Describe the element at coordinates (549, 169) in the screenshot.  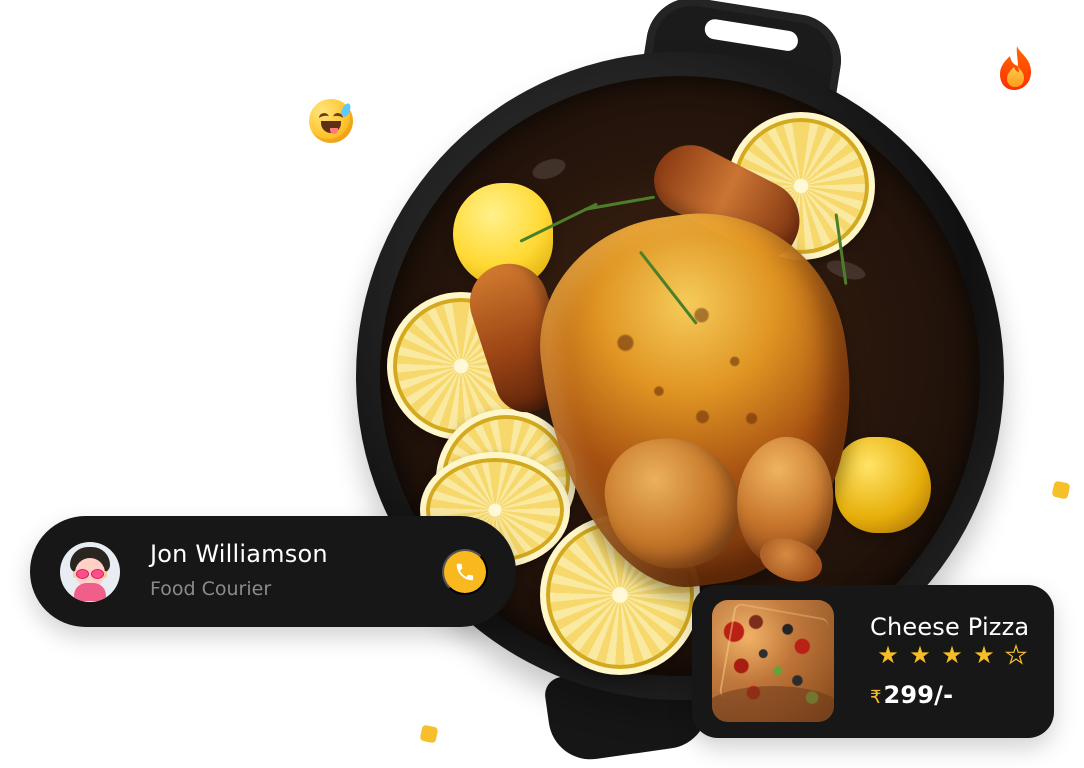
I see `sauce-glint` at that location.